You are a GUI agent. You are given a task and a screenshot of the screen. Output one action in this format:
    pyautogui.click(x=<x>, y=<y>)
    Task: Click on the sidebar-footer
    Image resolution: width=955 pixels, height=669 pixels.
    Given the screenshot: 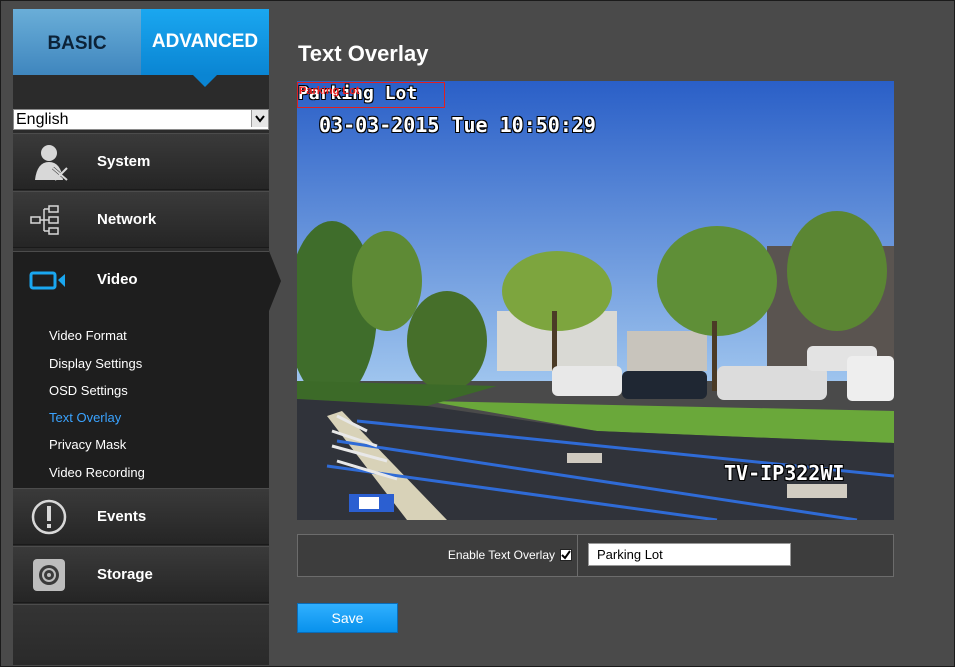 What is the action you would take?
    pyautogui.click(x=141, y=634)
    